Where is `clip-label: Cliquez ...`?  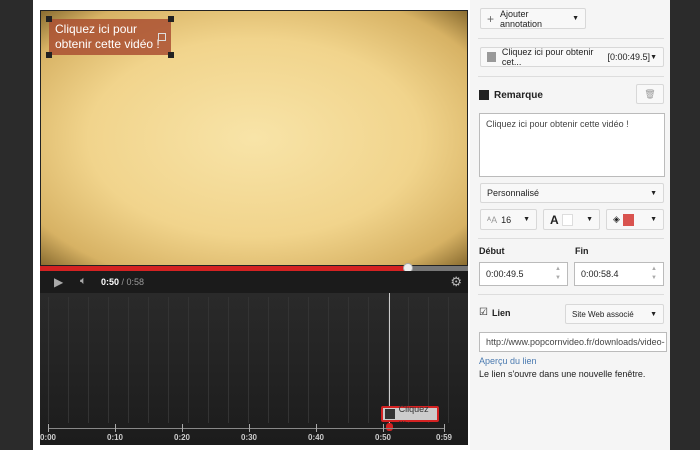
clip-label: Cliquez ... is located at coordinates (413, 414).